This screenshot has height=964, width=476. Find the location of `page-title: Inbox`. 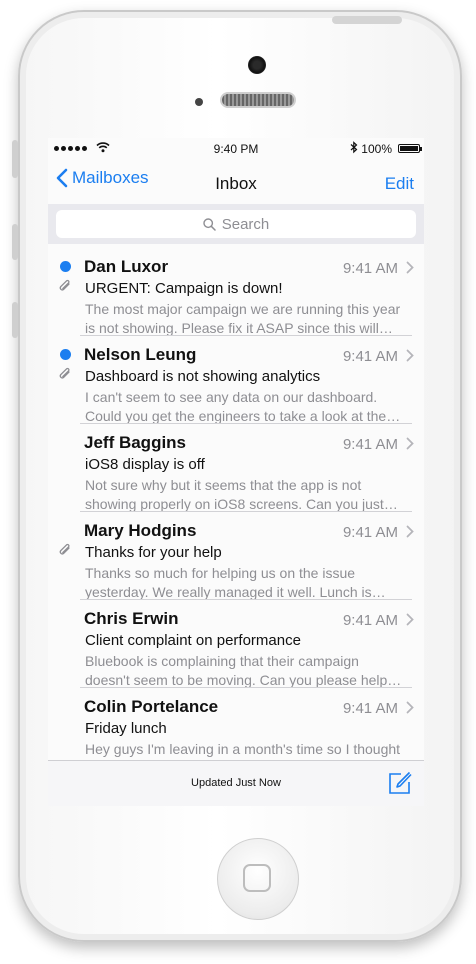

page-title: Inbox is located at coordinates (236, 183).